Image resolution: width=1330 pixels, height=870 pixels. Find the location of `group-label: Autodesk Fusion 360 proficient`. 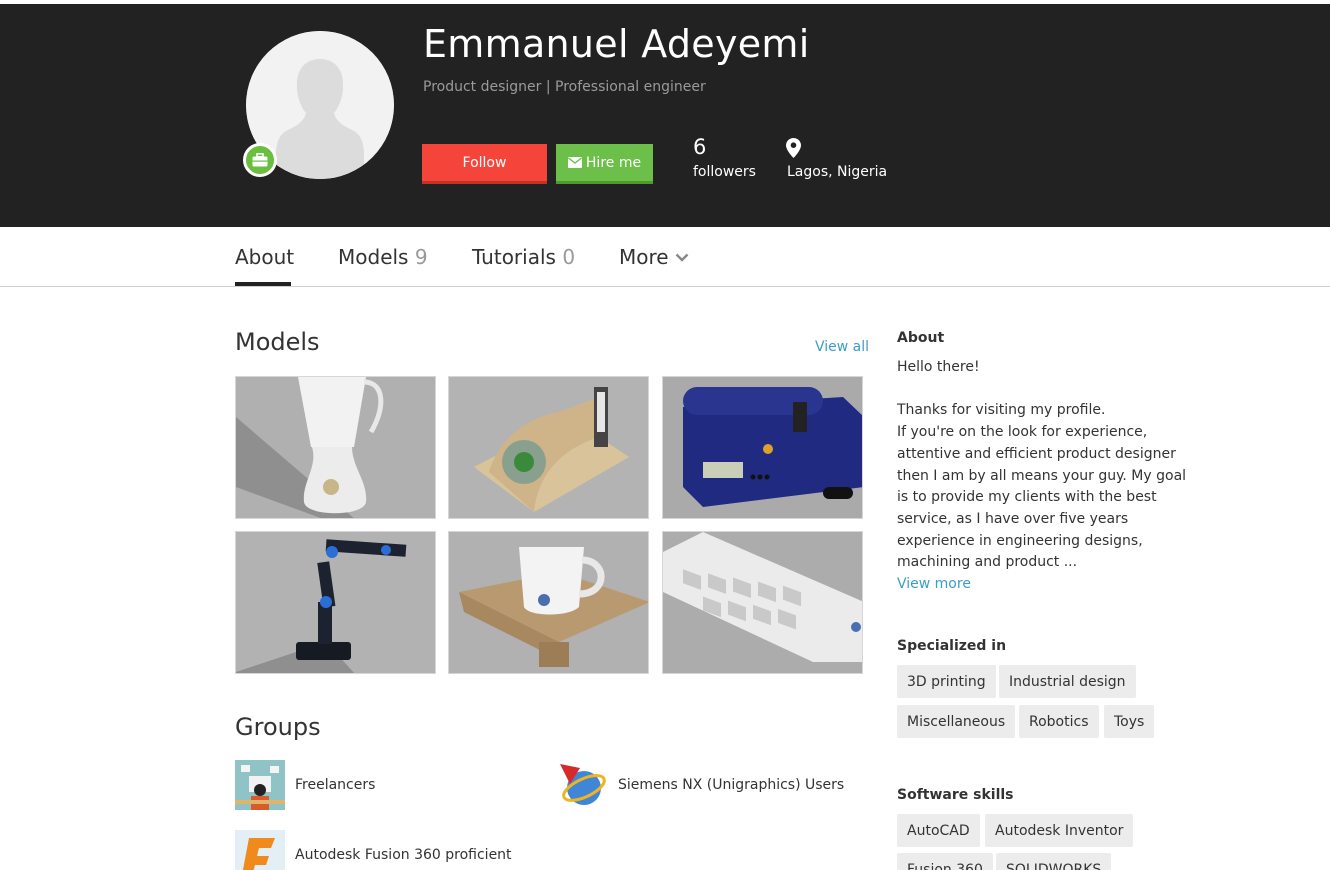

group-label: Autodesk Fusion 360 proficient is located at coordinates (403, 855).